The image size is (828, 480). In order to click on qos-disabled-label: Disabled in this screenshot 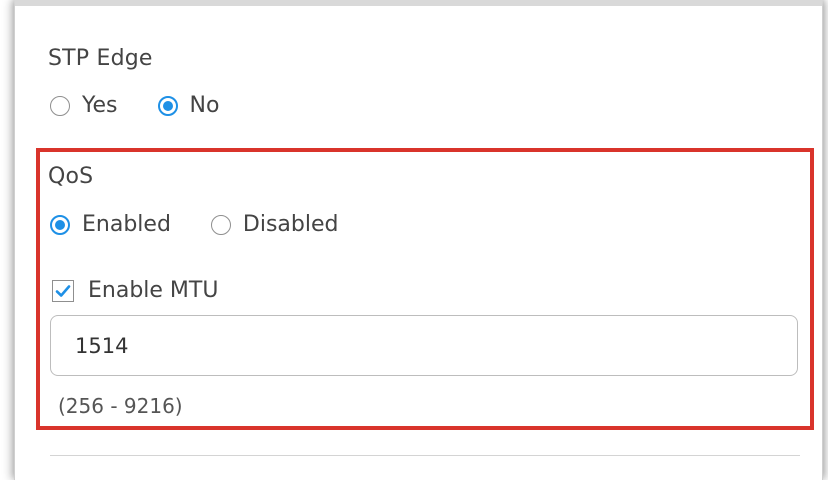, I will do `click(290, 224)`.